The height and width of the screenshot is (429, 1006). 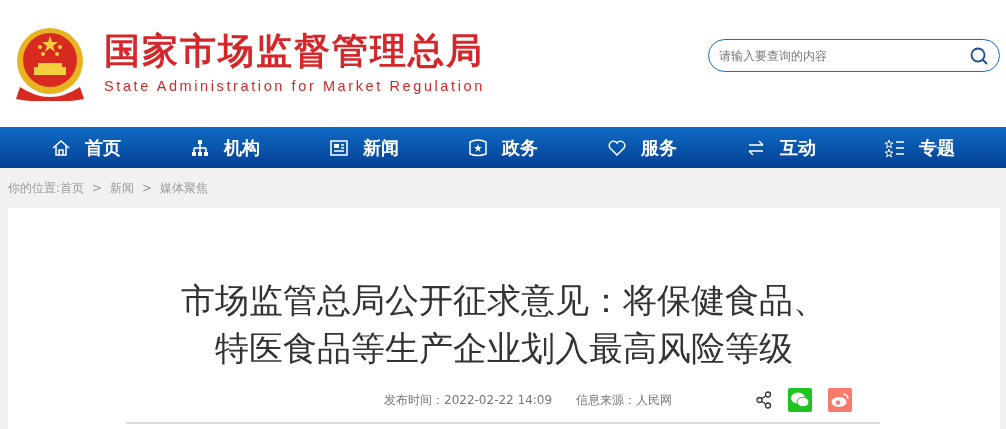 What do you see at coordinates (338, 147) in the screenshot?
I see `newspaper-icon` at bounding box center [338, 147].